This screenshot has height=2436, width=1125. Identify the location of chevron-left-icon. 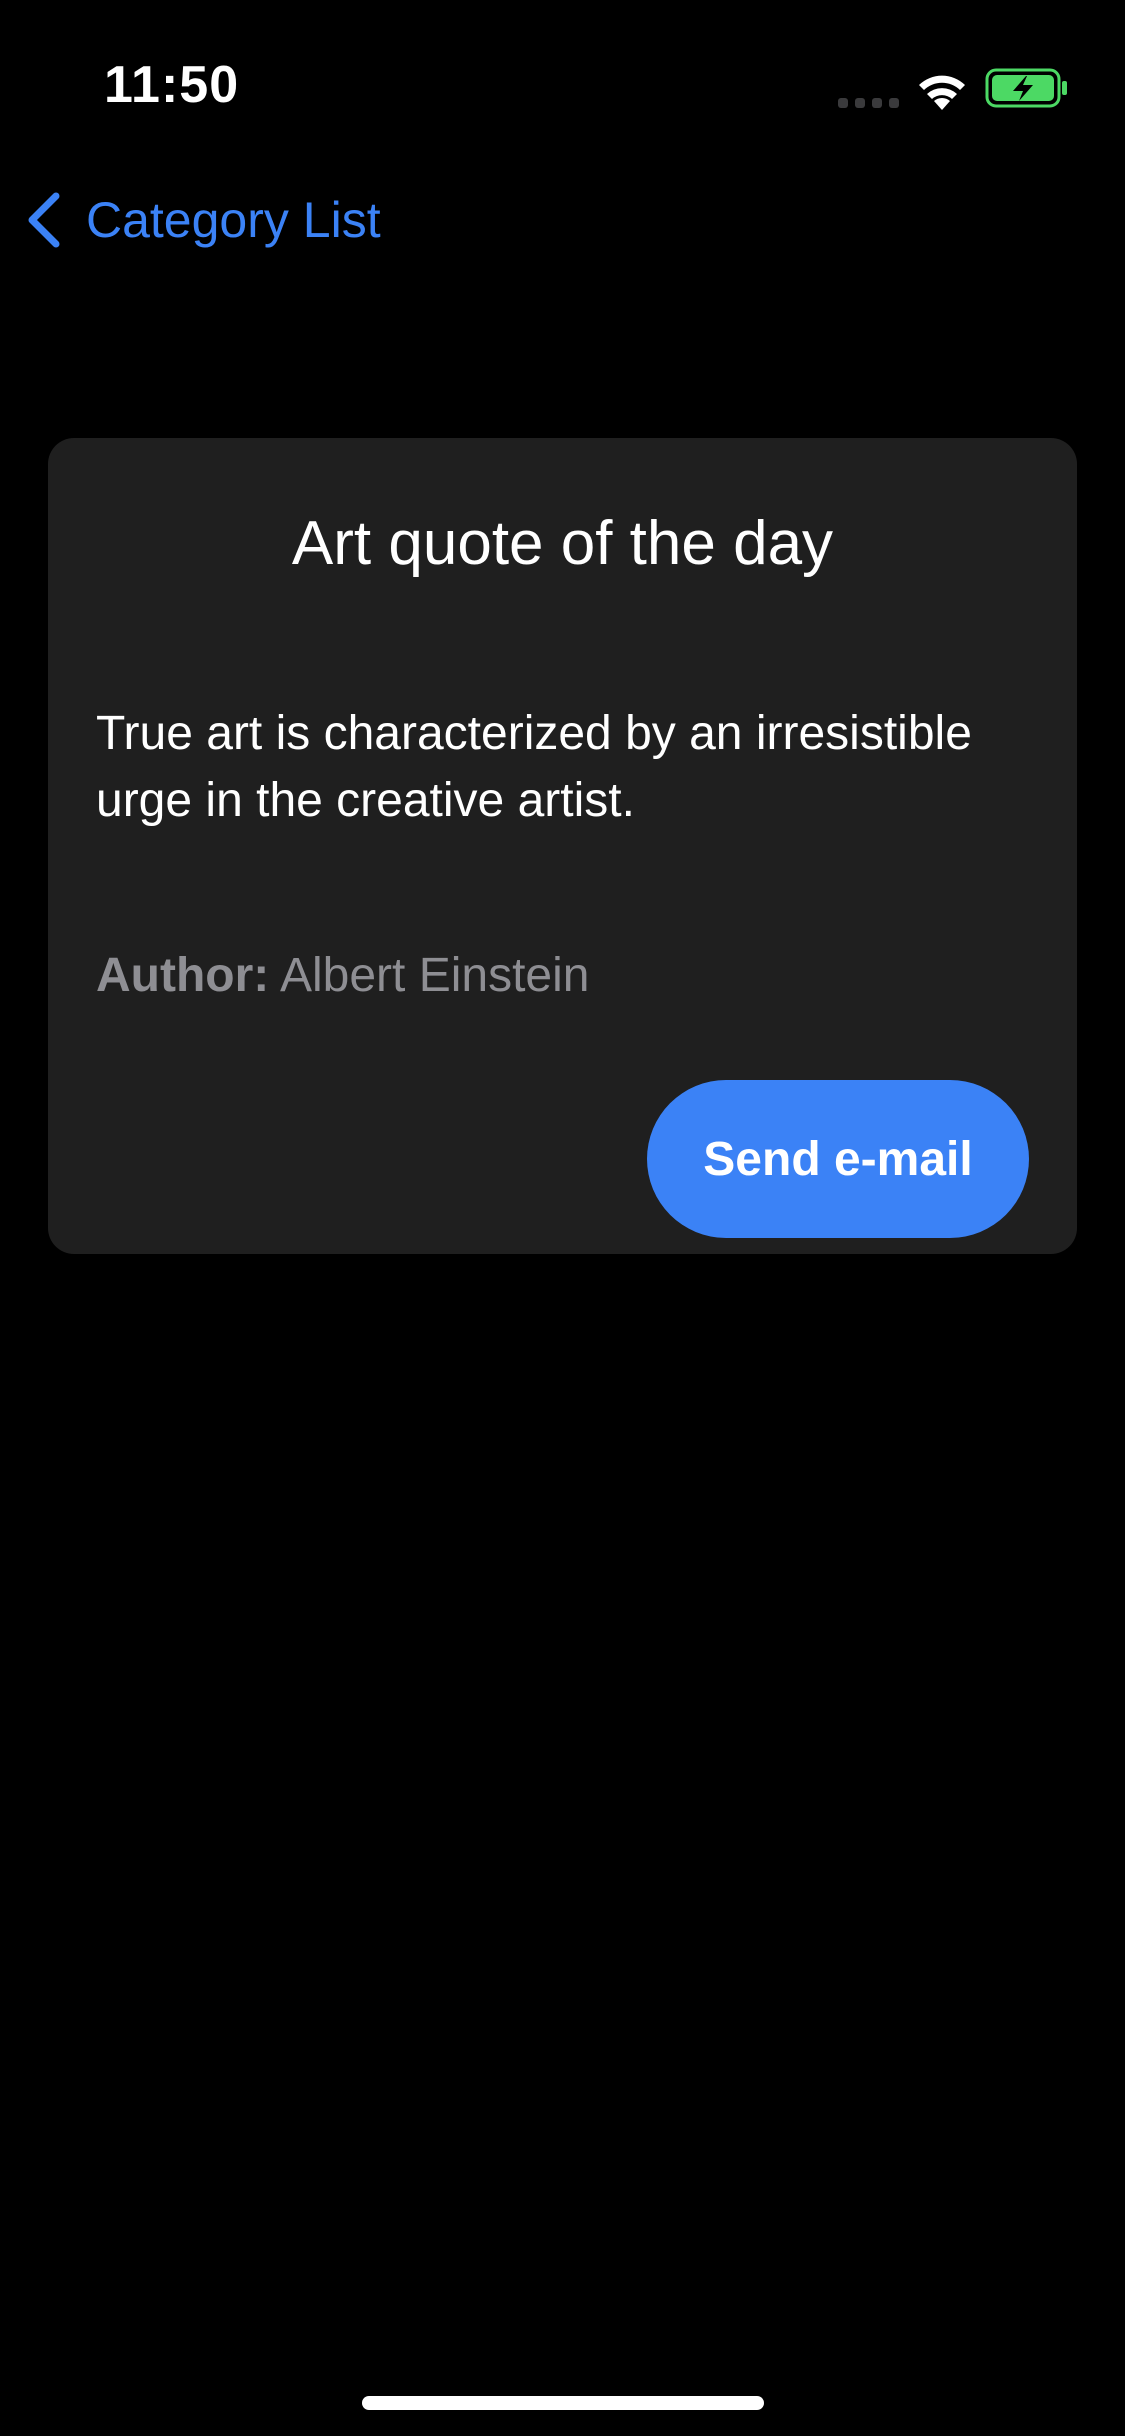
(44, 220).